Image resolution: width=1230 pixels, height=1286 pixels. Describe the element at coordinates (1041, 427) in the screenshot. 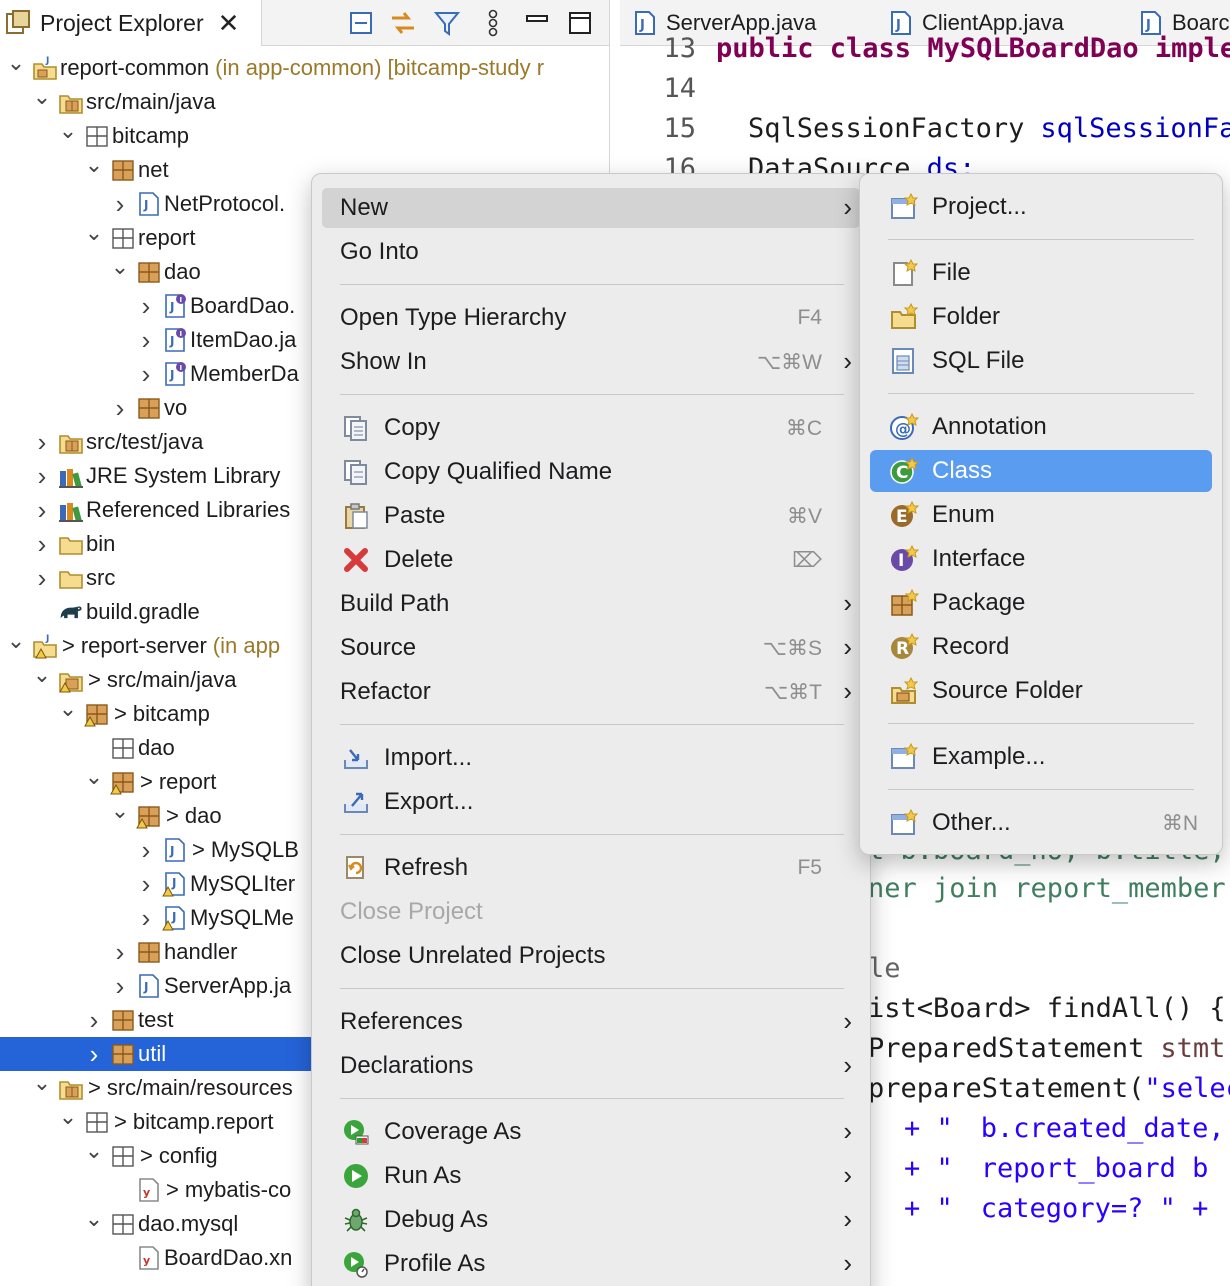

I see `submenu-item-annotation: @ Annotation` at that location.